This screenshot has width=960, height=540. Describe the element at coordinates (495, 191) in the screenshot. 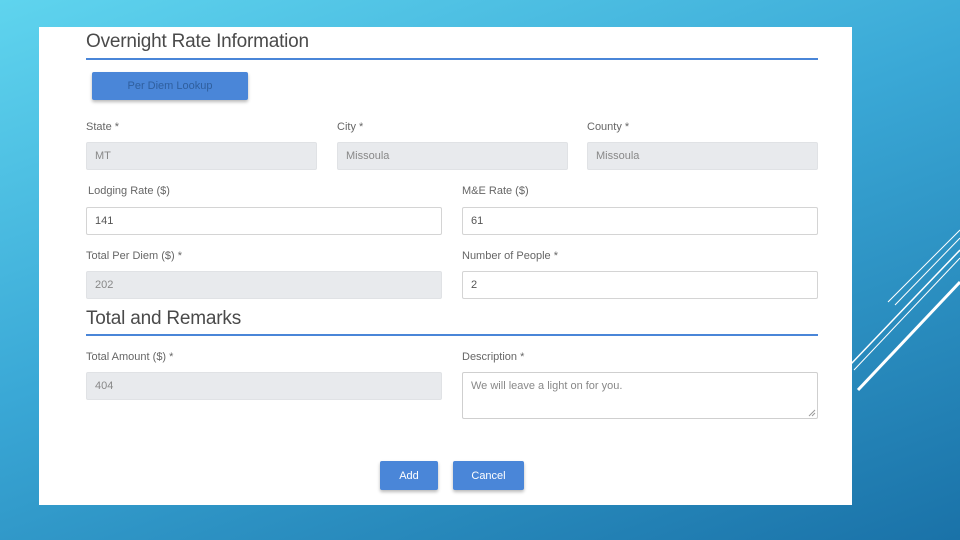

I see `mie-rate-label: M&E Rate ($)` at that location.